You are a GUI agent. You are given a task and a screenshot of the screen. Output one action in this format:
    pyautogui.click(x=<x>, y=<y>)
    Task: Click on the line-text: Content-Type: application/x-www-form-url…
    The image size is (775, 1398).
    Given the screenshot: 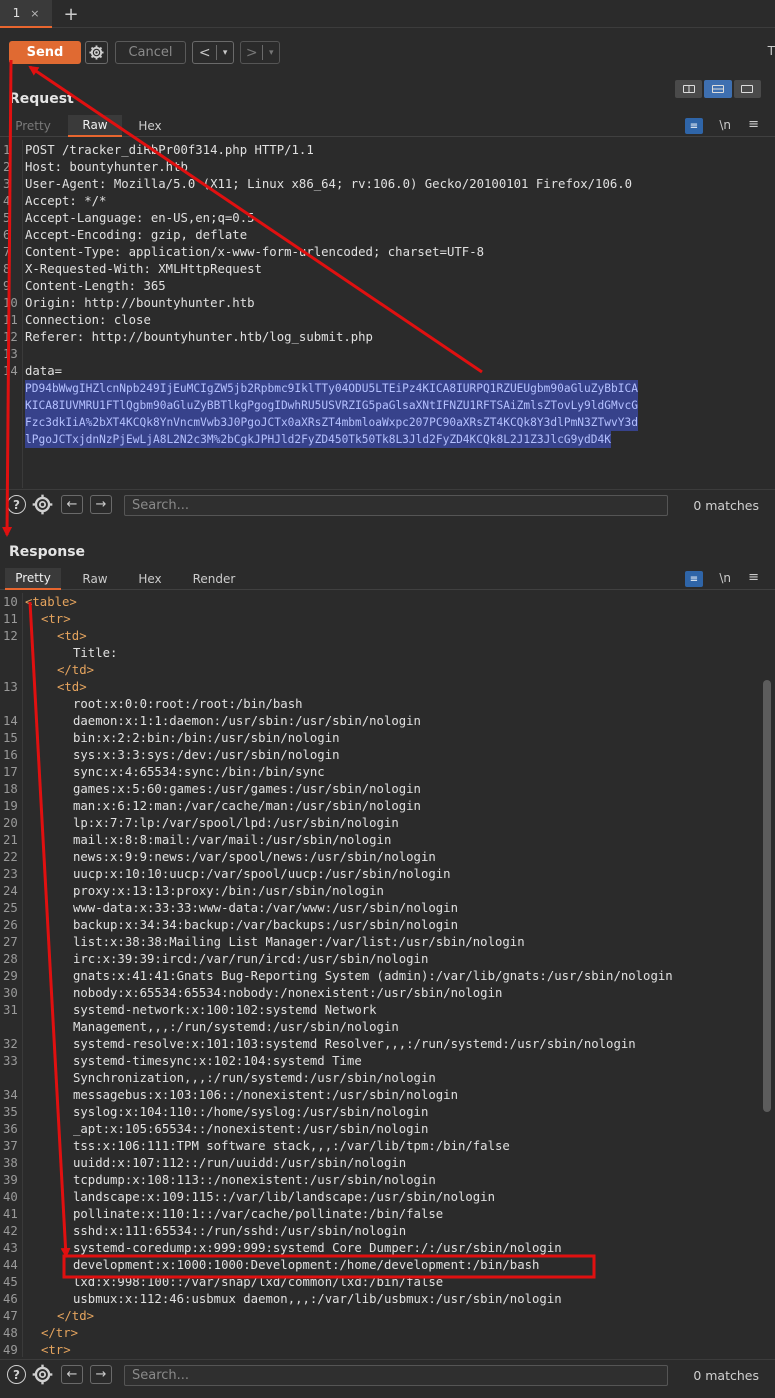 What is the action you would take?
    pyautogui.click(x=255, y=252)
    